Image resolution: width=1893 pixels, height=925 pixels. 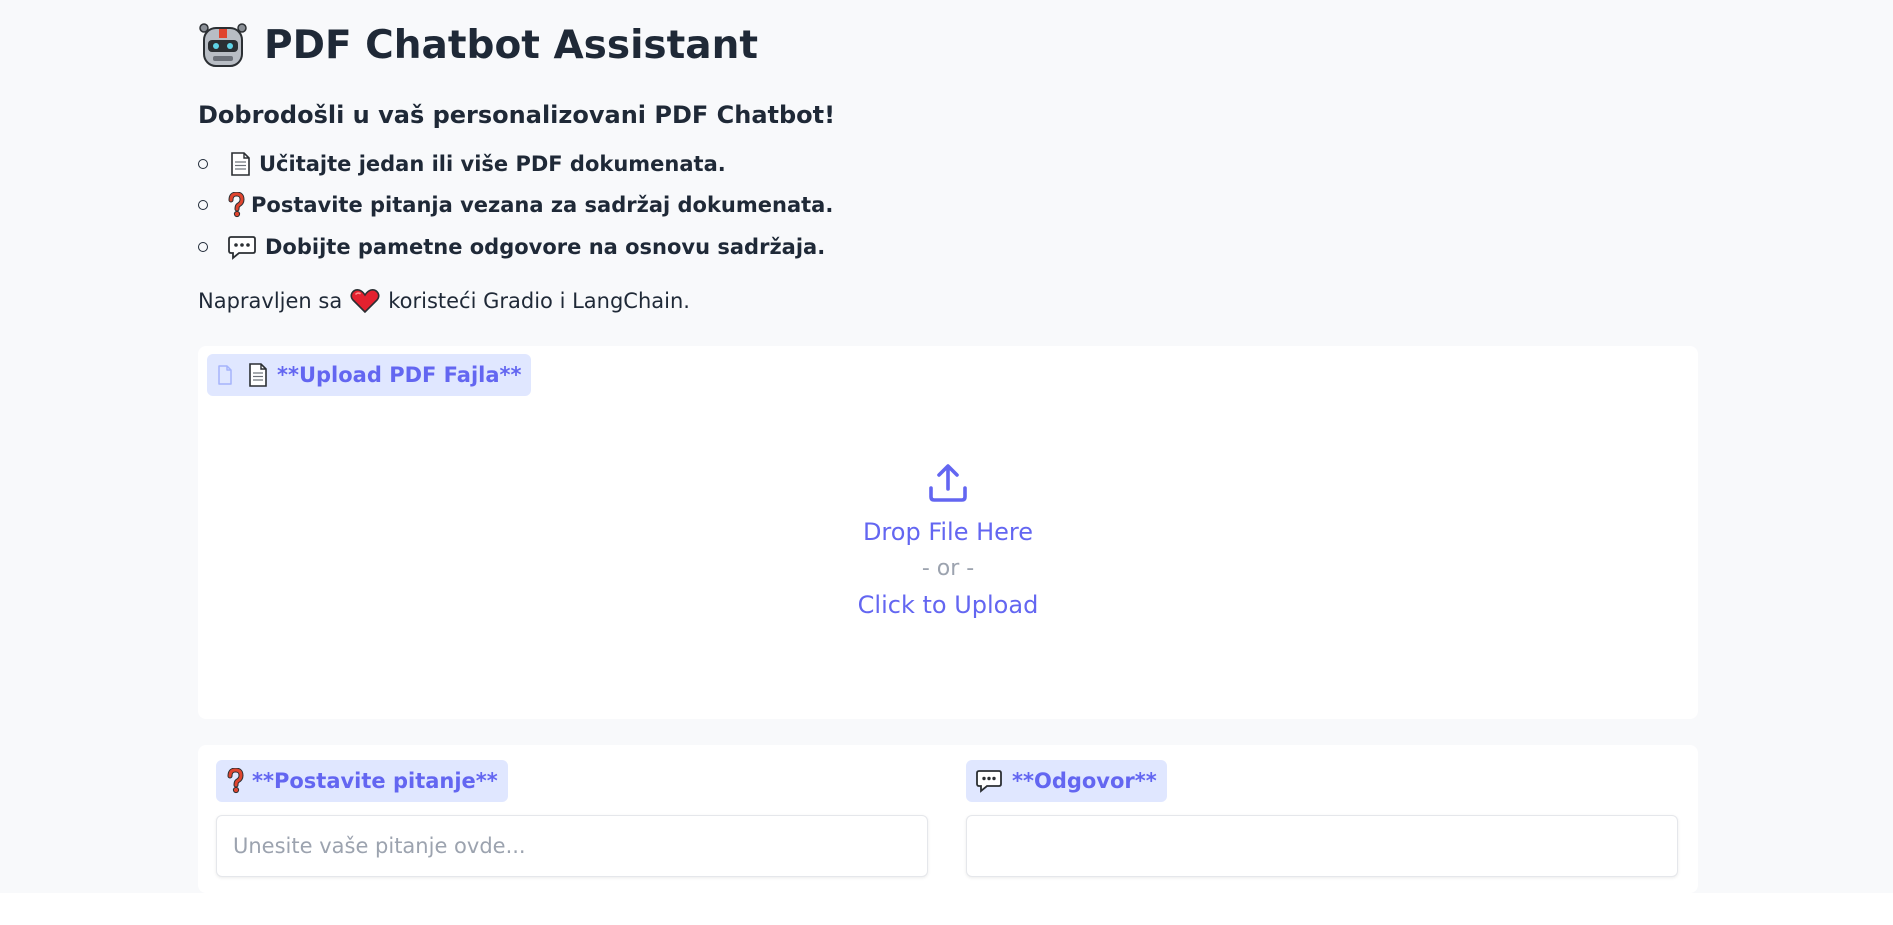 I want to click on answer-output, so click(x=1322, y=846).